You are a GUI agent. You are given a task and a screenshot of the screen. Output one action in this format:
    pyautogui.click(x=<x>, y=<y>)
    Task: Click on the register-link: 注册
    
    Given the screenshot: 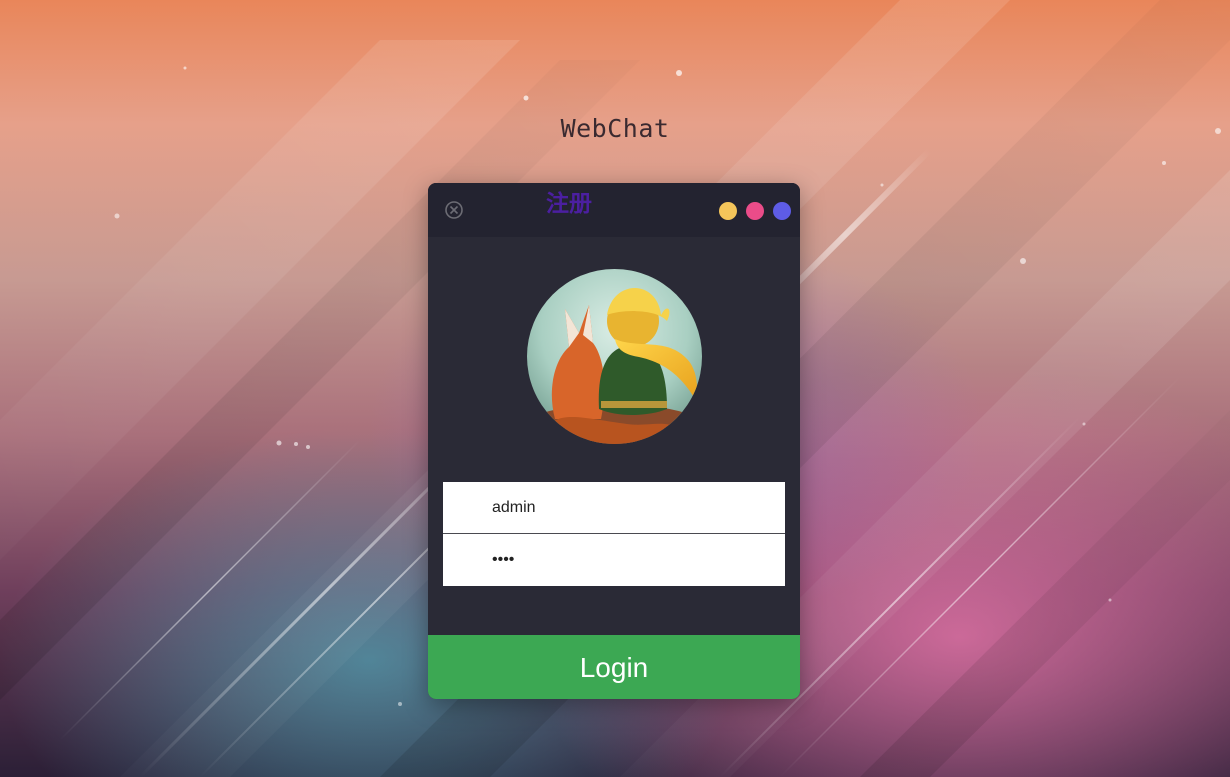 What is the action you would take?
    pyautogui.click(x=569, y=204)
    